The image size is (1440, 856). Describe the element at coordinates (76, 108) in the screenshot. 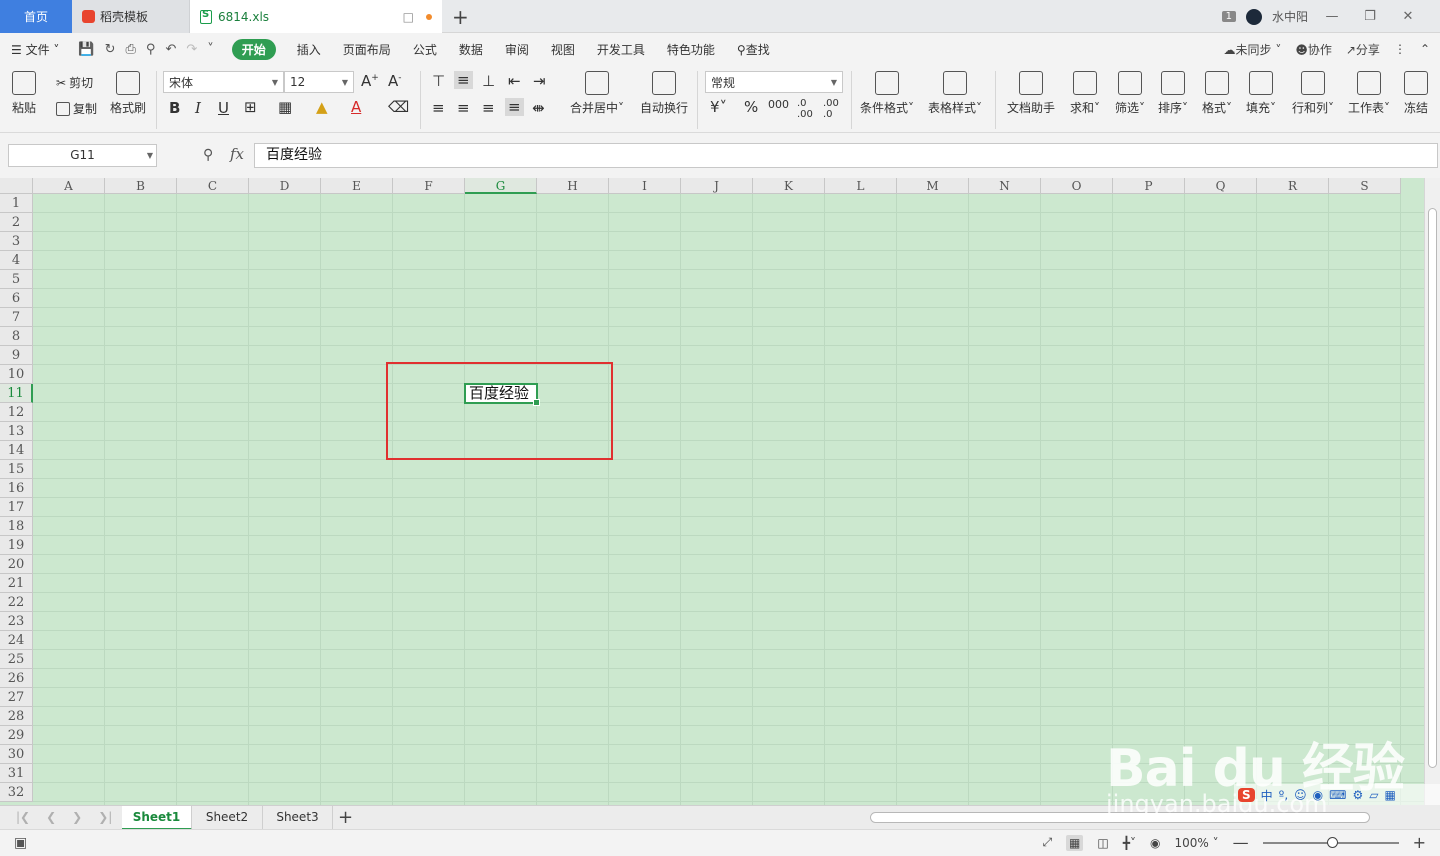

I see `copy-button: 复制` at that location.